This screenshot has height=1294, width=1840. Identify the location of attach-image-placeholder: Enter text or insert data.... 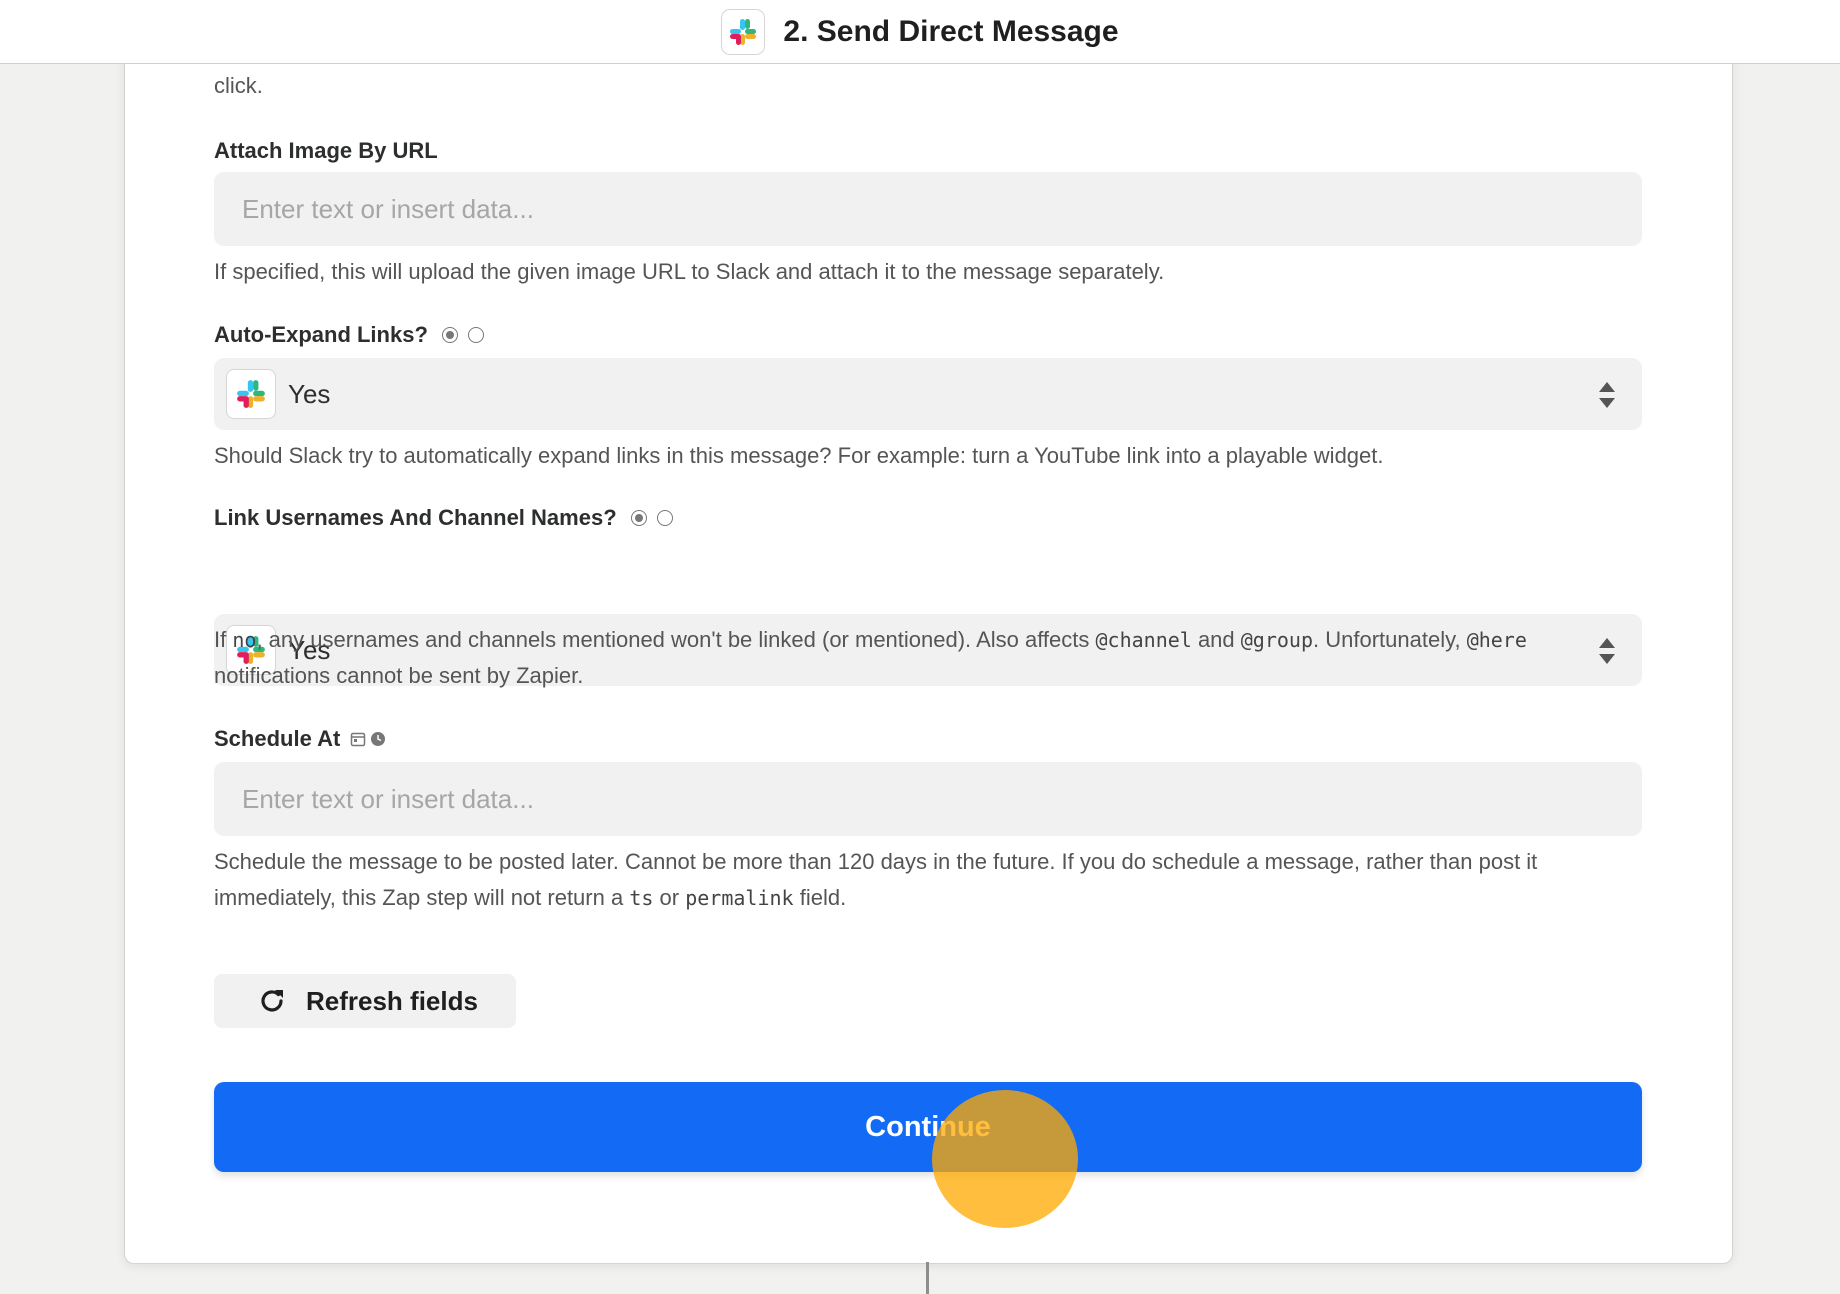
(388, 208).